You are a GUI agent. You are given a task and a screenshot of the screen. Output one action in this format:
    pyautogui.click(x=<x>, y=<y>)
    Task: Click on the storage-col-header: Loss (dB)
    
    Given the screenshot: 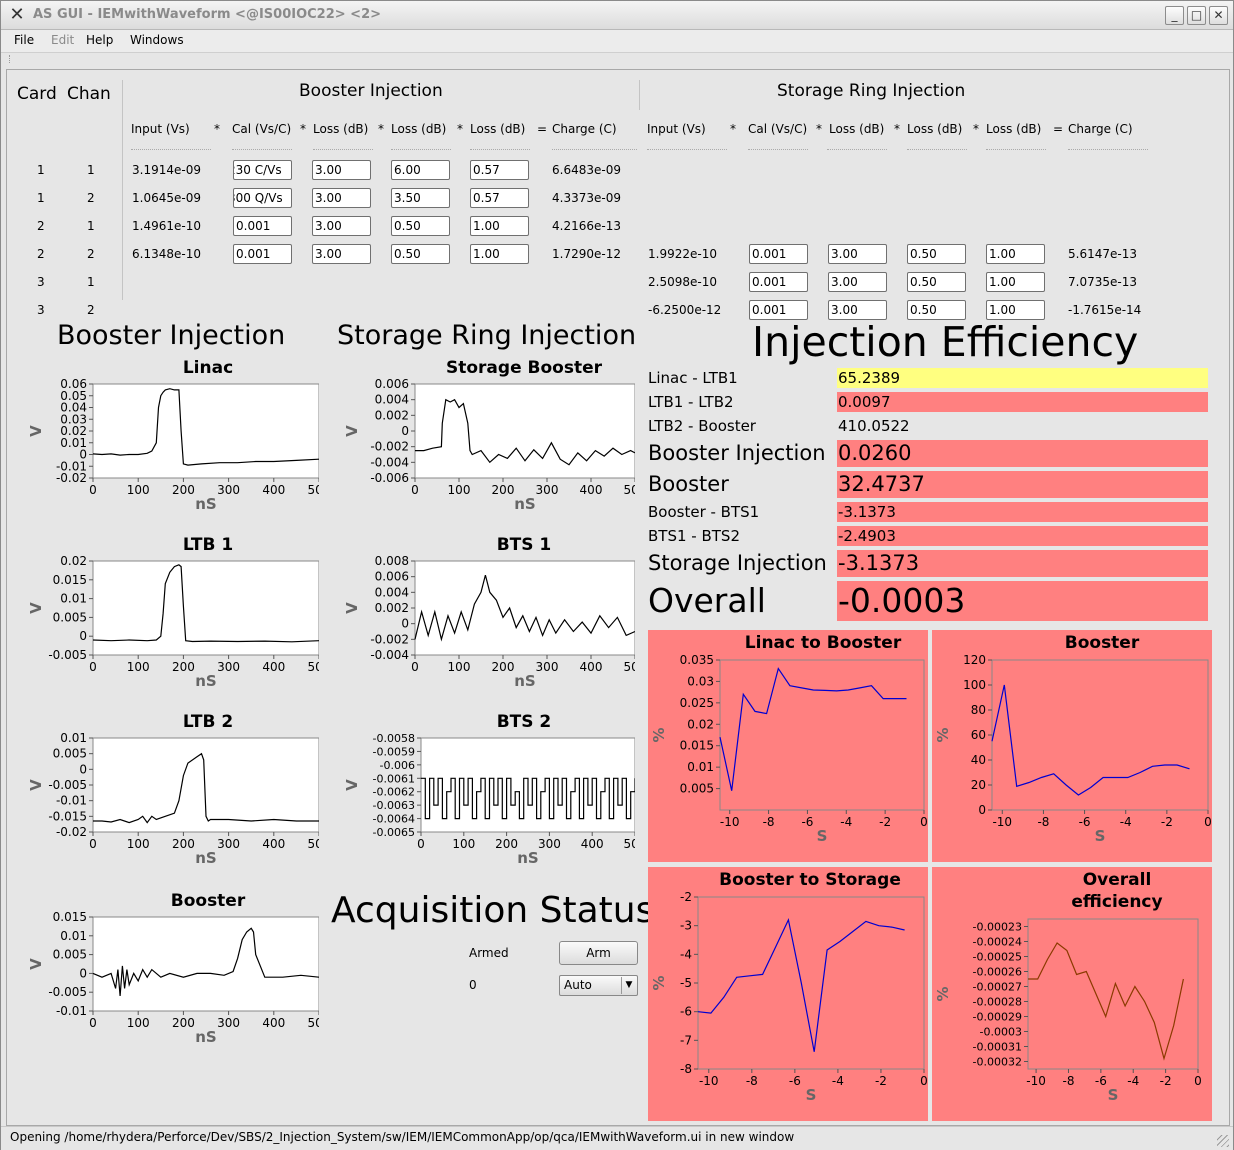 What is the action you would take?
    pyautogui.click(x=935, y=129)
    